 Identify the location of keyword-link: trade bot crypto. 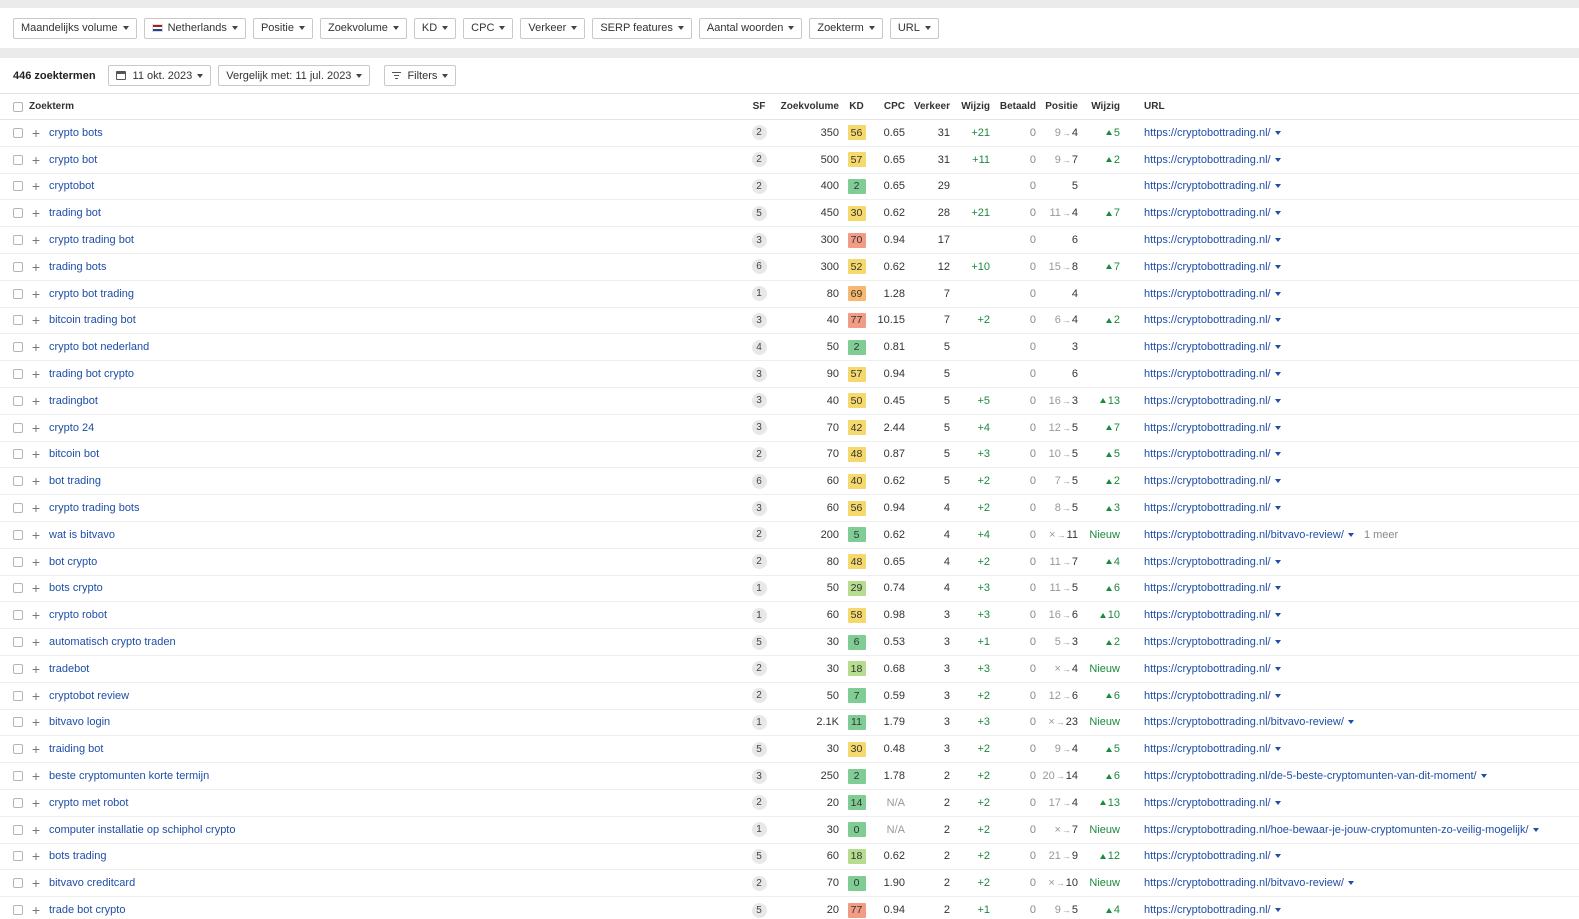
(394, 908).